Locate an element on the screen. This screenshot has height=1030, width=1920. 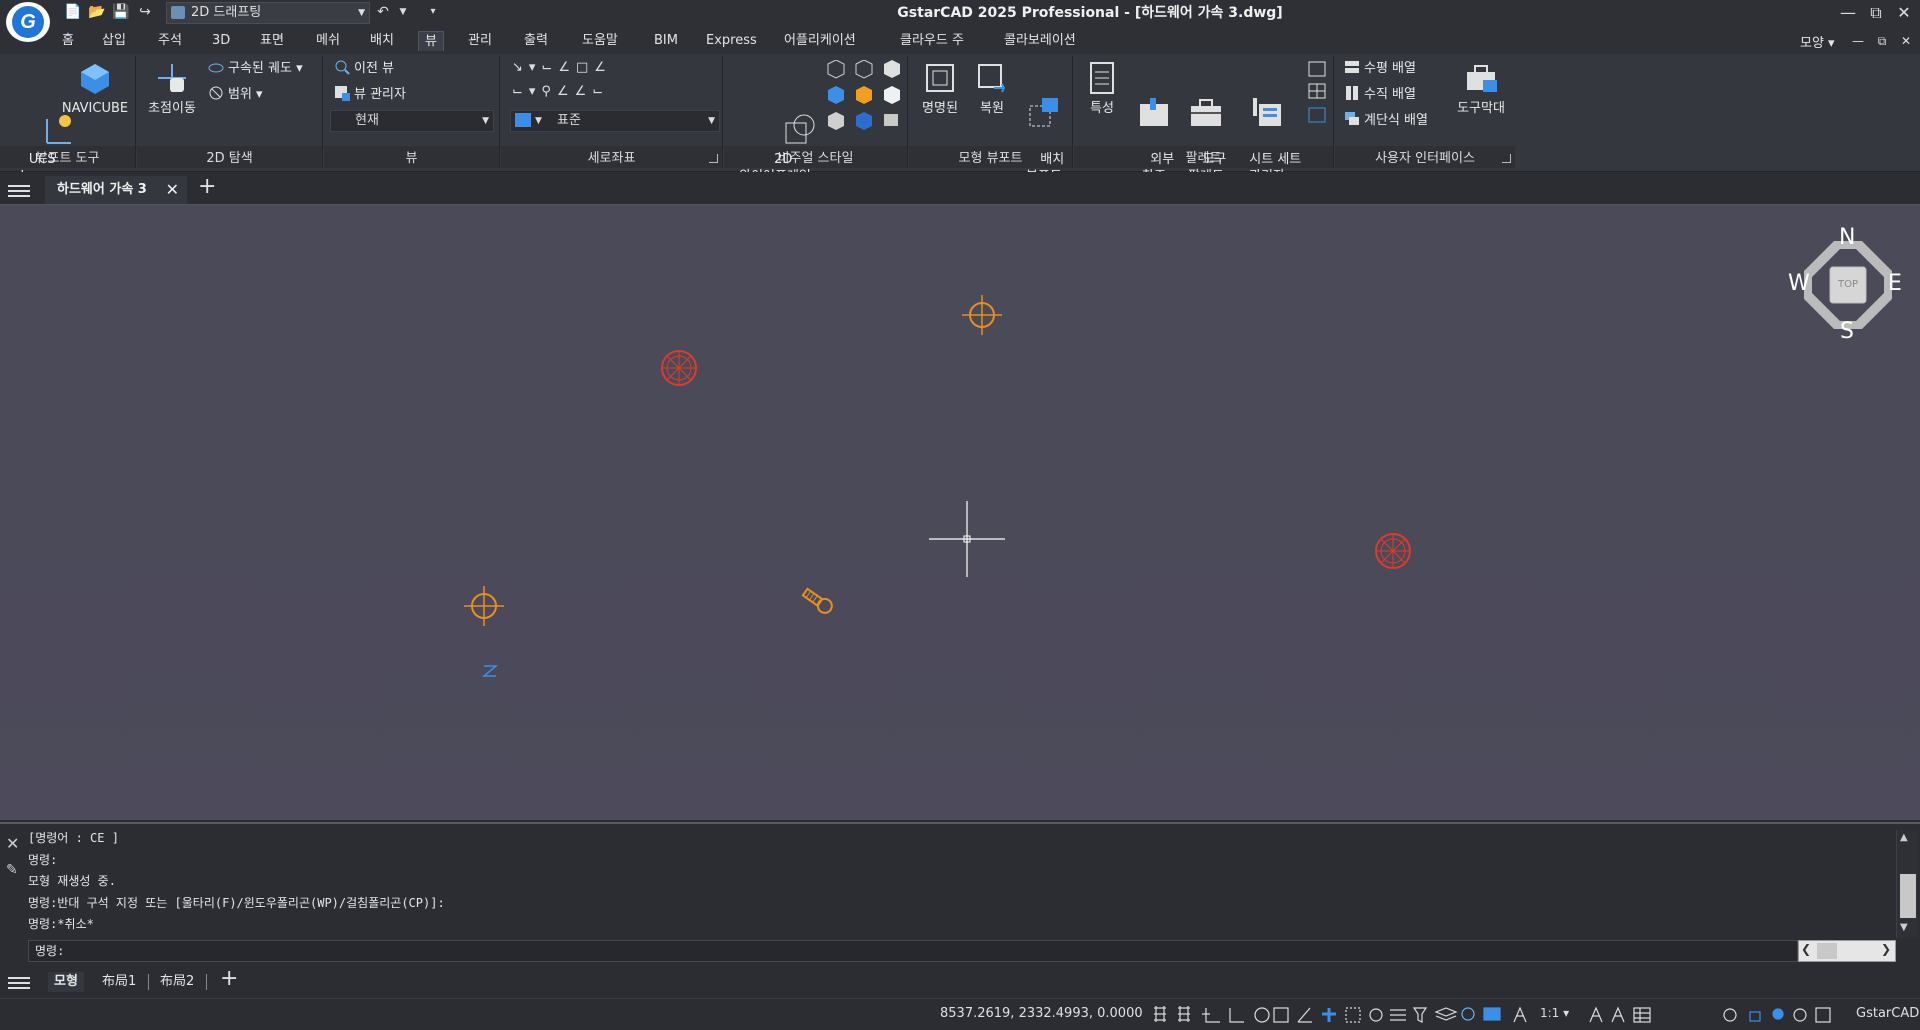
ucs-object-icon: ∠ is located at coordinates (603, 67).